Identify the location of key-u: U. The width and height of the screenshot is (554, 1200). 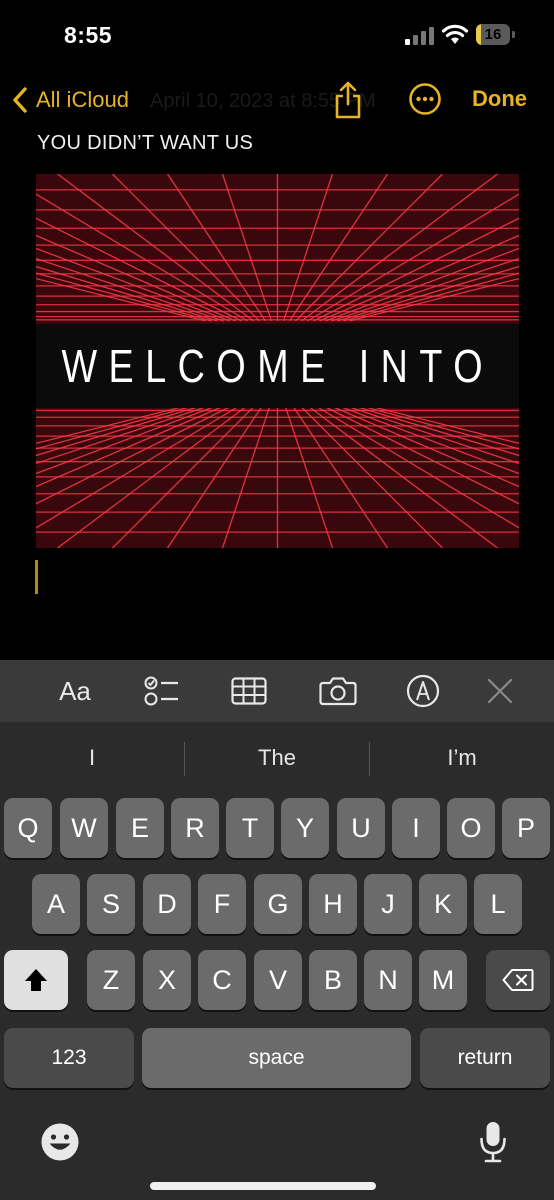
(361, 828).